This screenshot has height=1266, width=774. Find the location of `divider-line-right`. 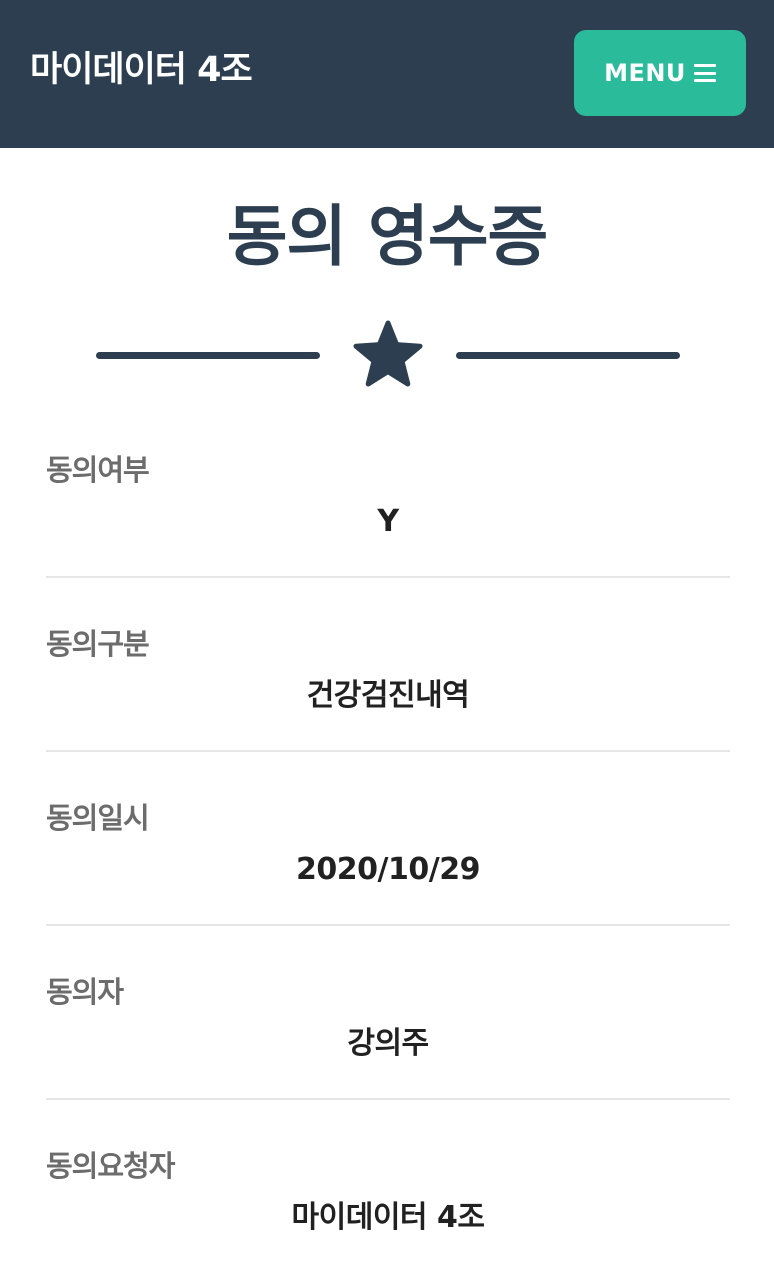

divider-line-right is located at coordinates (568, 355).